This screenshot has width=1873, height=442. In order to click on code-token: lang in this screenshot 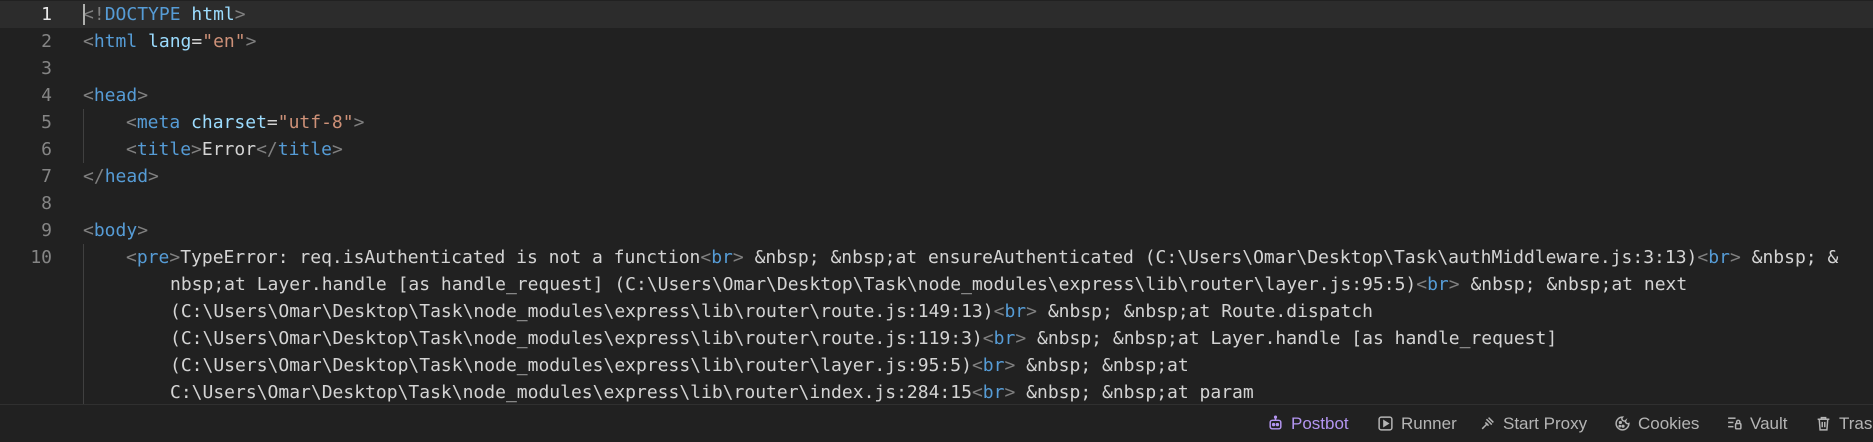, I will do `click(170, 41)`.